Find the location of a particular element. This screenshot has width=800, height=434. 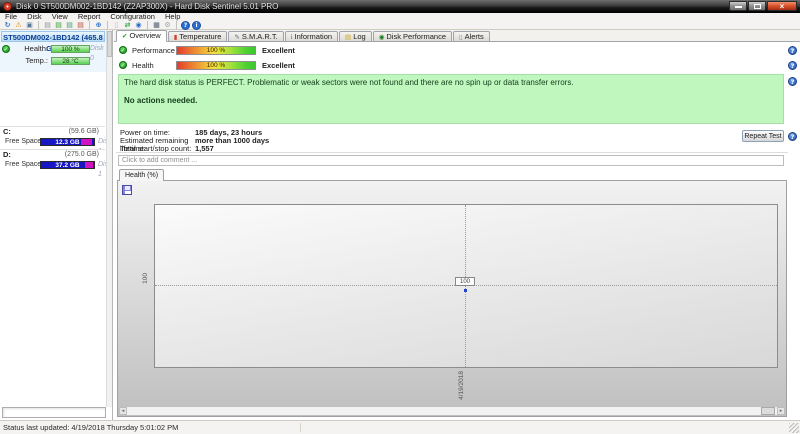

tab-log-label: Log is located at coordinates (359, 36).